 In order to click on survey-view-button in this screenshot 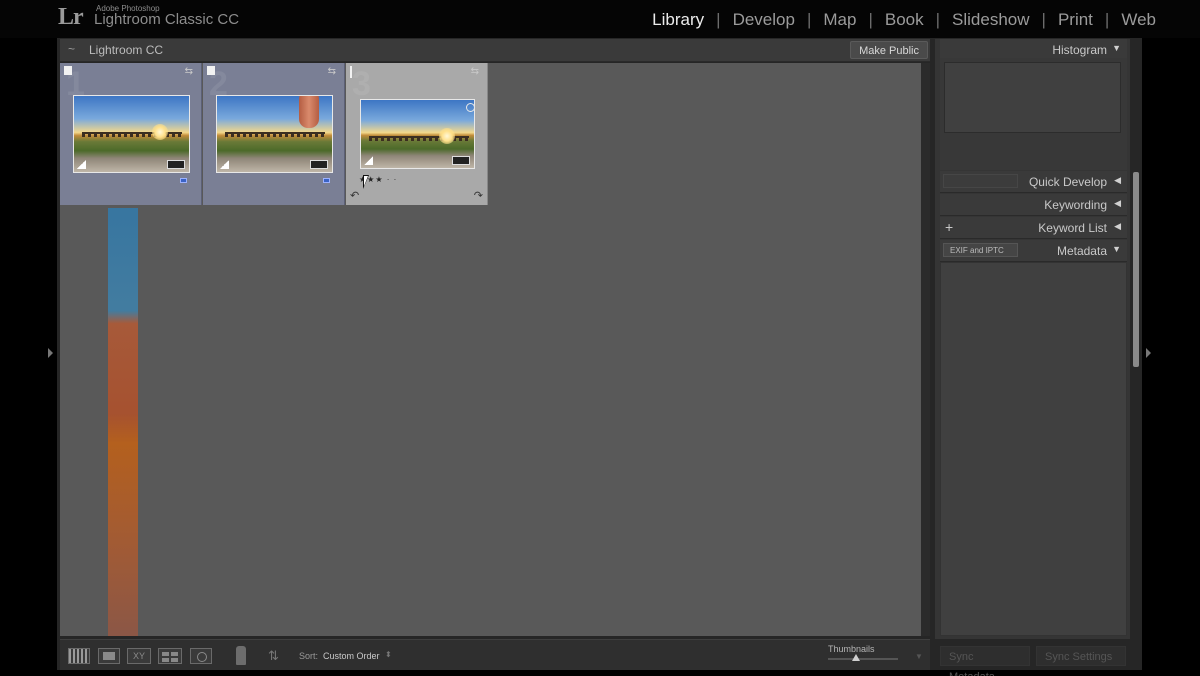, I will do `click(170, 656)`.